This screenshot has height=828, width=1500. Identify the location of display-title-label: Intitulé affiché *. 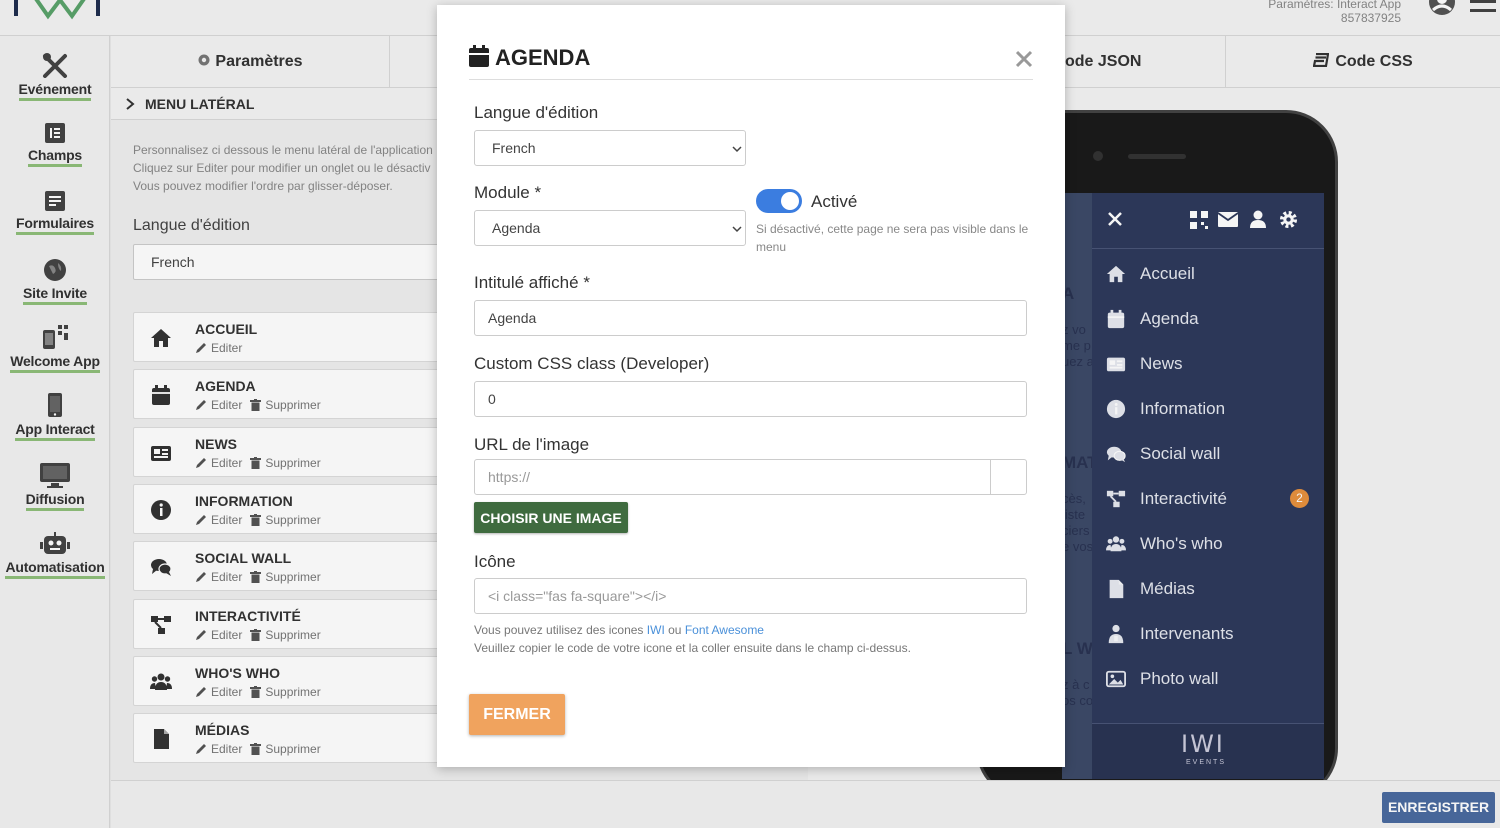
(532, 282).